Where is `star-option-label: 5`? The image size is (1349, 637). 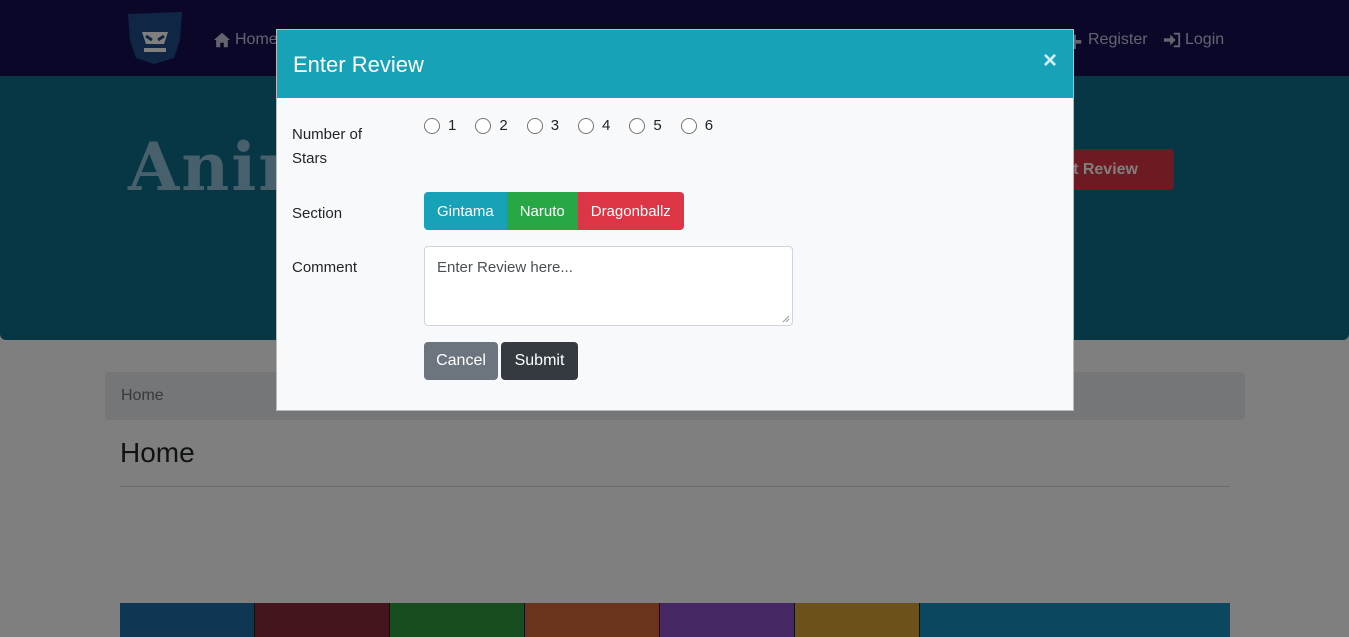
star-option-label: 5 is located at coordinates (657, 125).